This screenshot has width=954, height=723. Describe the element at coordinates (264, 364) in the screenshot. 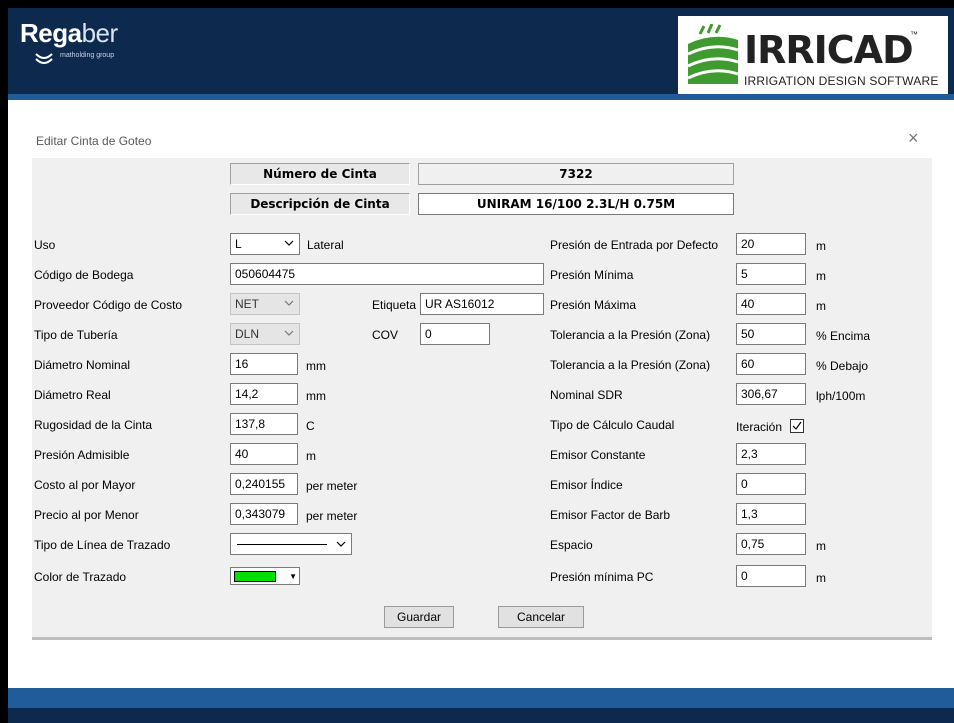

I see `diametro-nominal-input: 16` at that location.